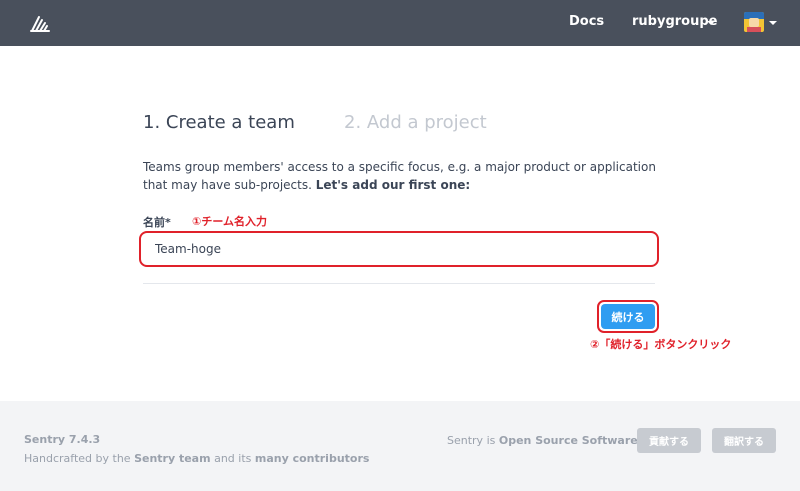 This screenshot has height=491, width=800. What do you see at coordinates (399, 249) in the screenshot?
I see `team-name-input` at bounding box center [399, 249].